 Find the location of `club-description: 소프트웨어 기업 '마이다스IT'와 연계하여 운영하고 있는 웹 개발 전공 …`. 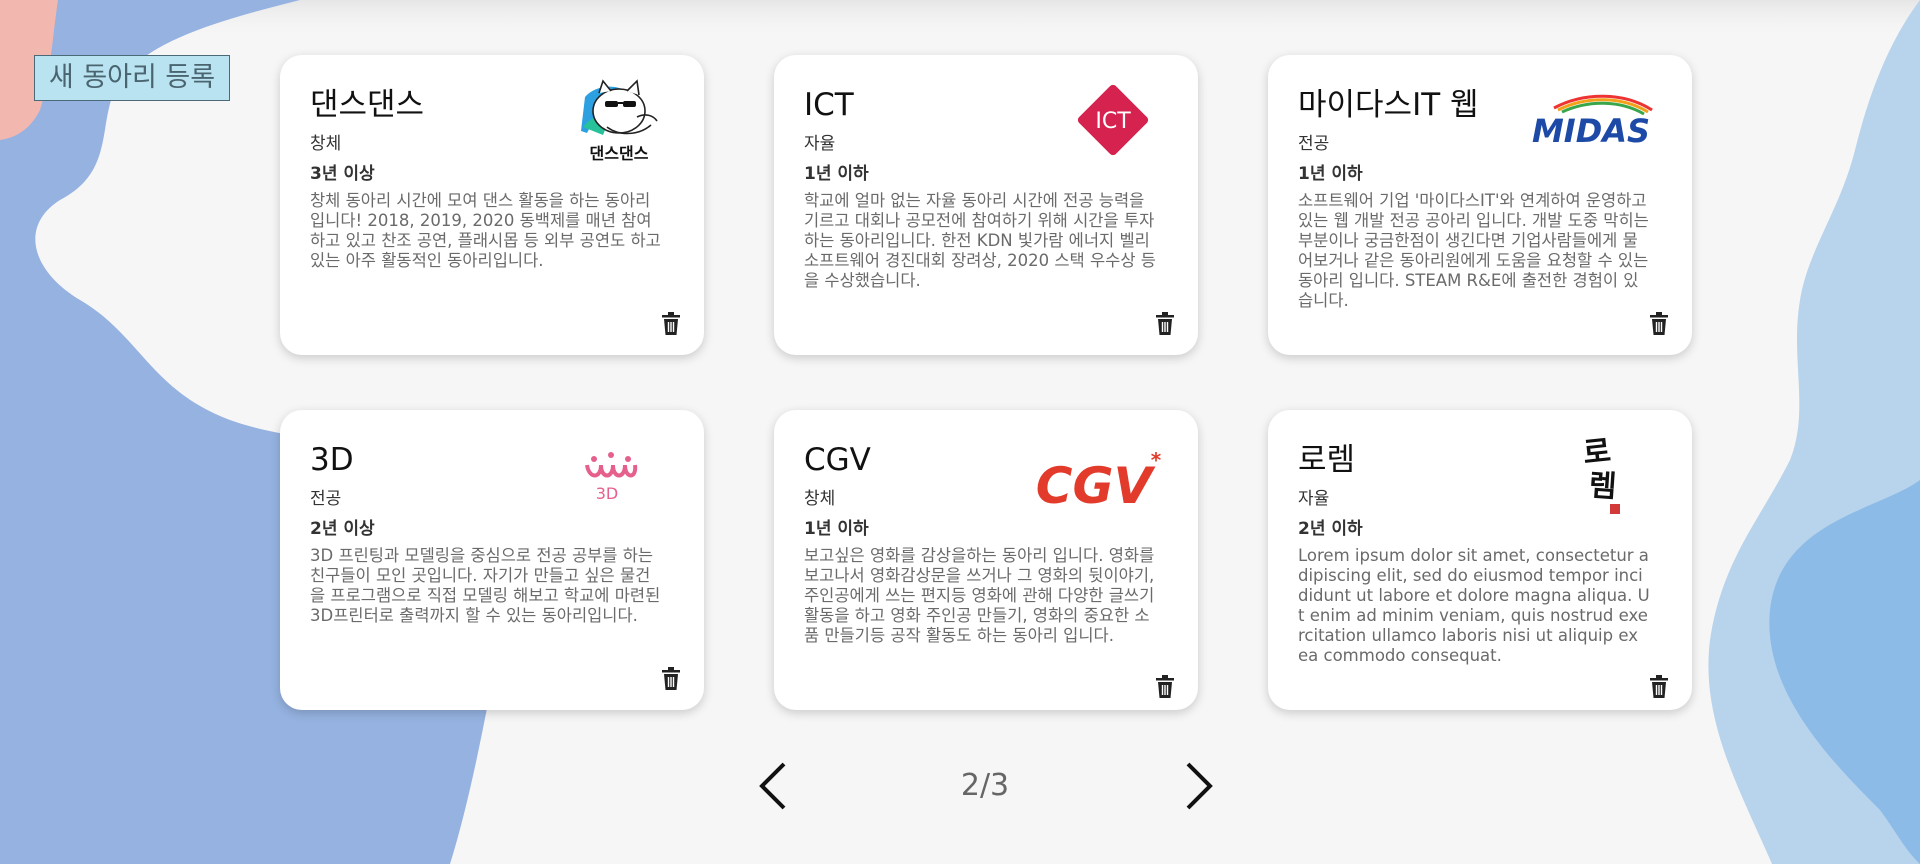

club-description: 소프트웨어 기업 '마이다스IT'와 연계하여 운영하고 있는 웹 개발 전공 … is located at coordinates (1473, 250).